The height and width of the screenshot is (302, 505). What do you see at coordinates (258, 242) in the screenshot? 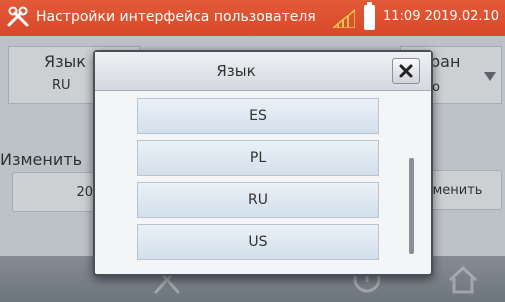
I see `language-option-us: US` at bounding box center [258, 242].